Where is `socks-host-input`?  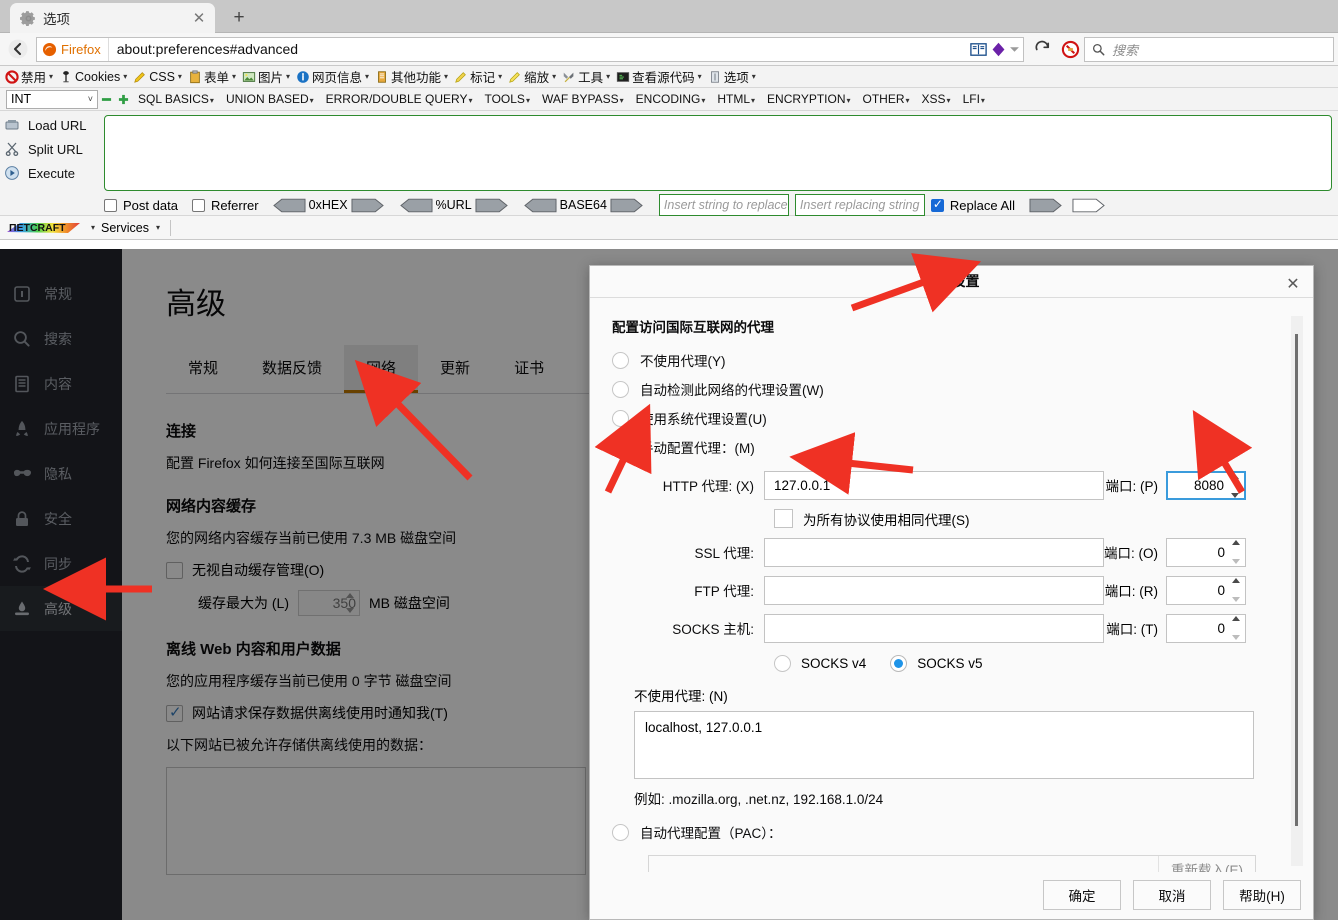
socks-host-input is located at coordinates (934, 628).